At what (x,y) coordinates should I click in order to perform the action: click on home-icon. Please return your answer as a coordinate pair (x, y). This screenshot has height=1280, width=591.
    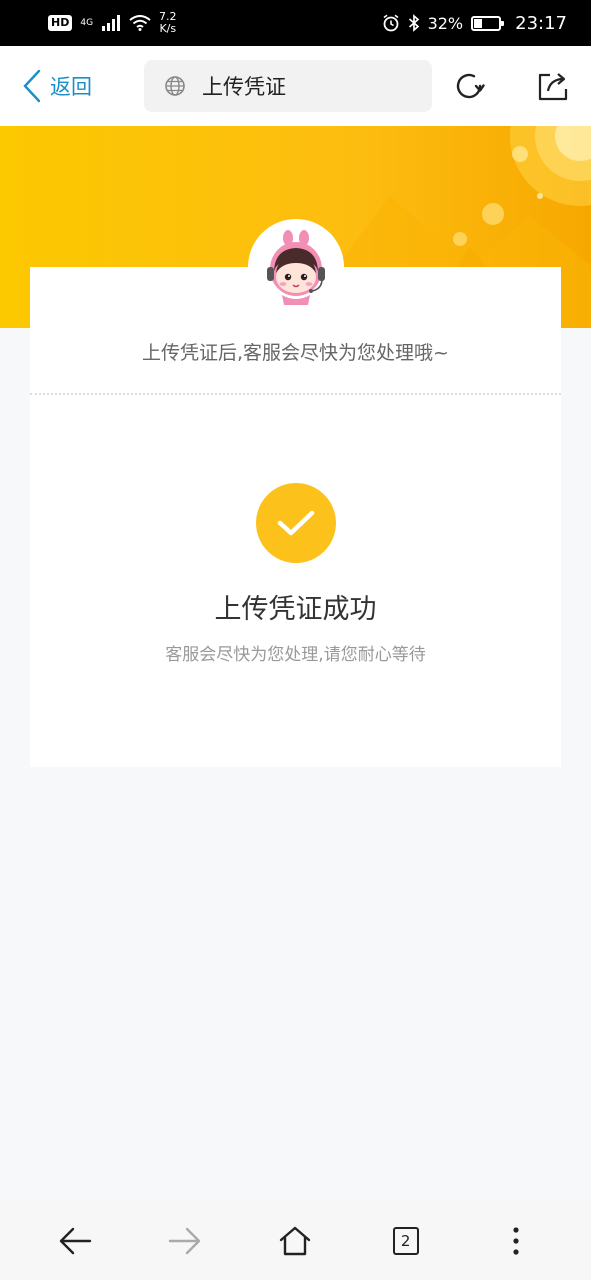
    Looking at the image, I should click on (295, 1241).